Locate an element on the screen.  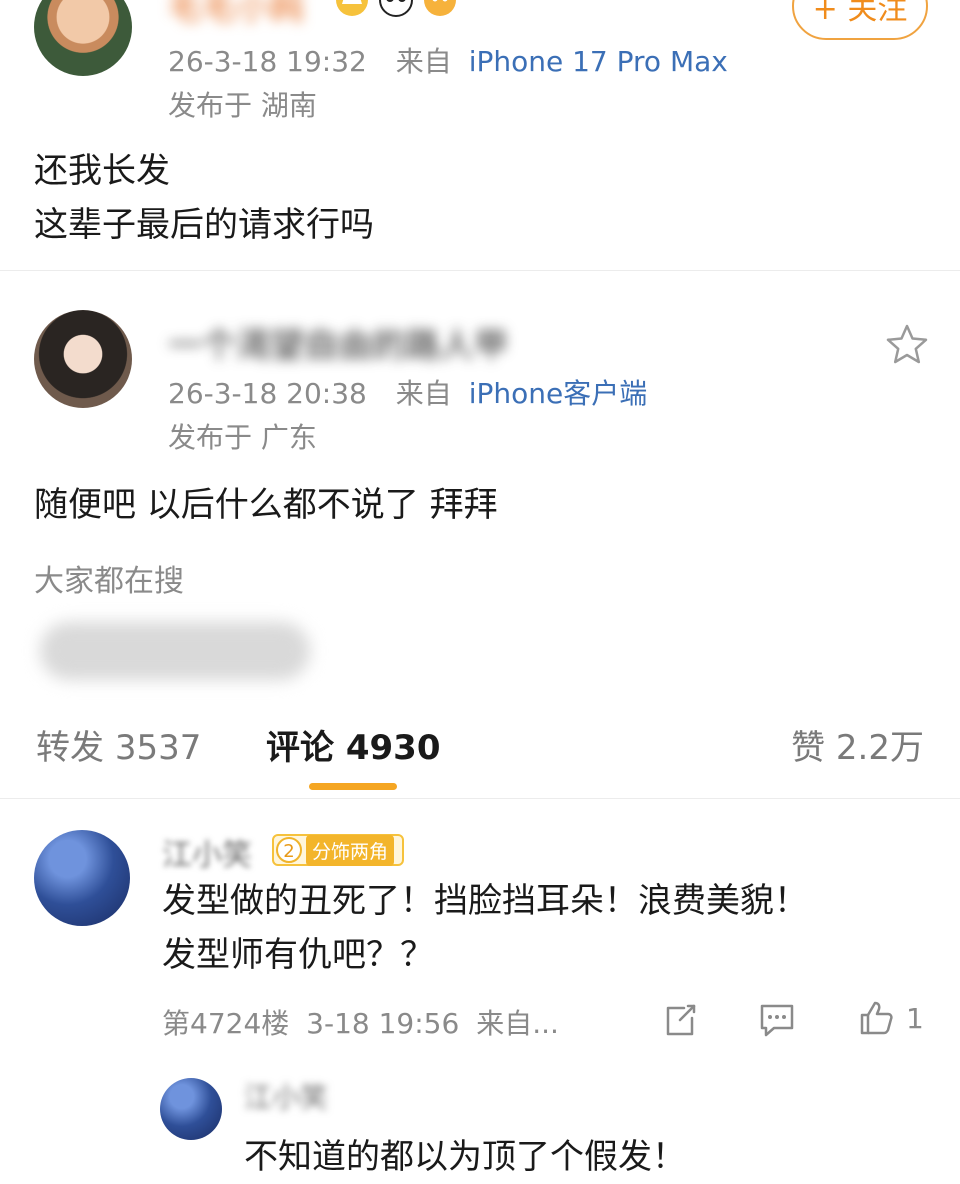
user-badges is located at coordinates (396, 9).